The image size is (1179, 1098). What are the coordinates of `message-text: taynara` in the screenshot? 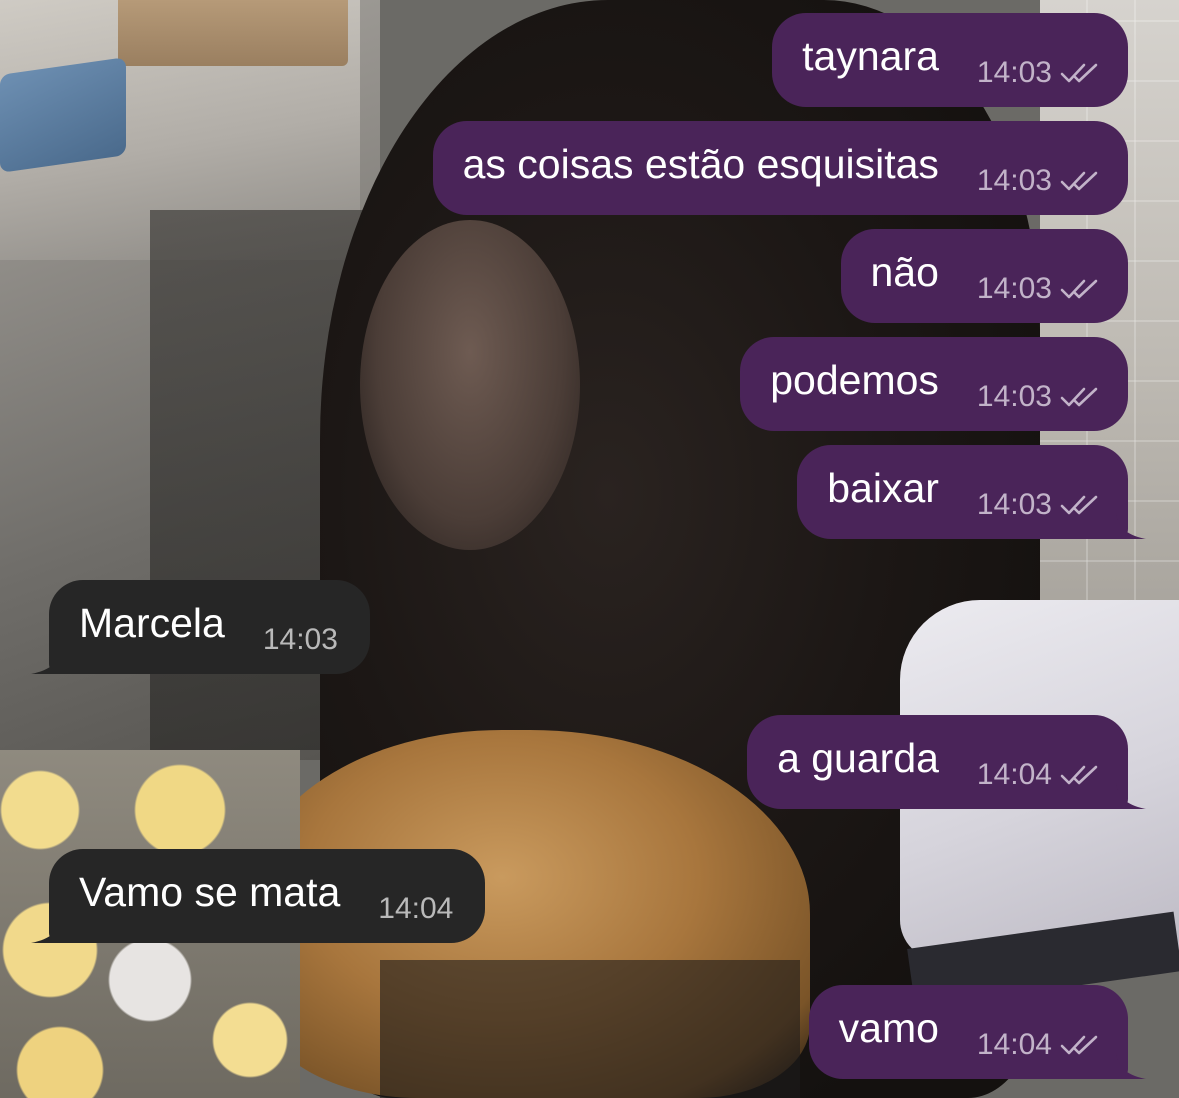 It's located at (870, 55).